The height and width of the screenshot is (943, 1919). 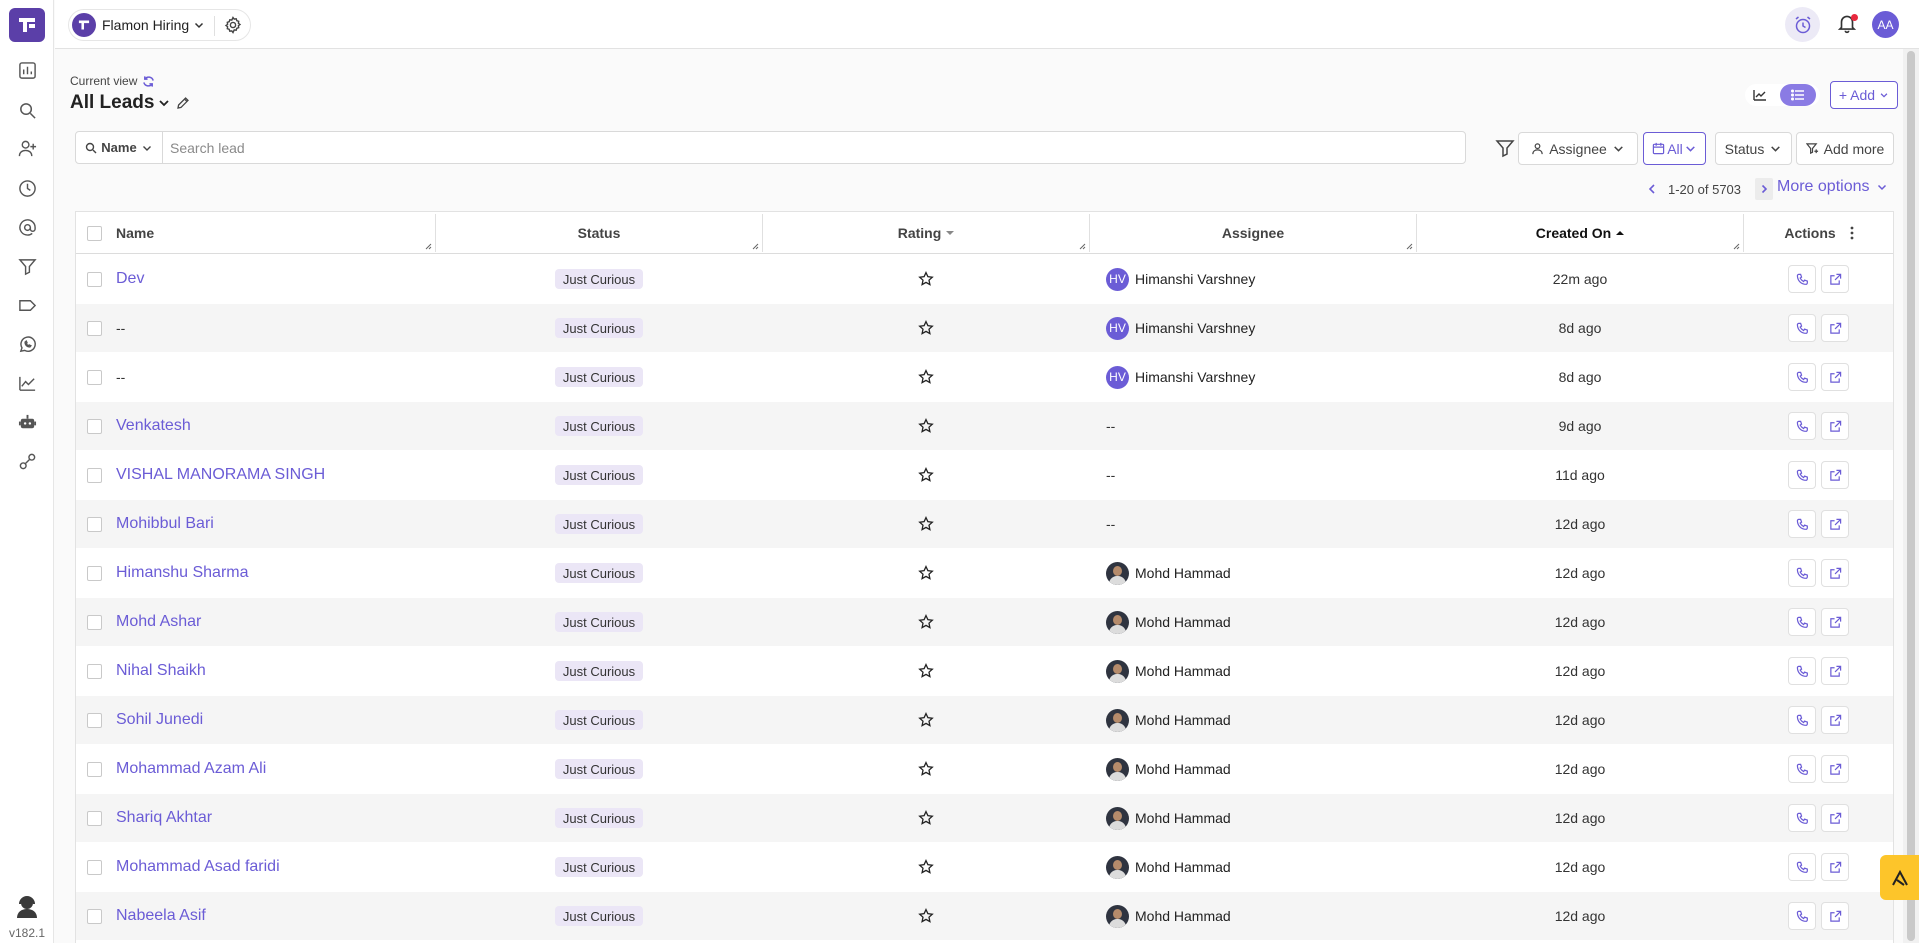 I want to click on add-user-icon, so click(x=27, y=148).